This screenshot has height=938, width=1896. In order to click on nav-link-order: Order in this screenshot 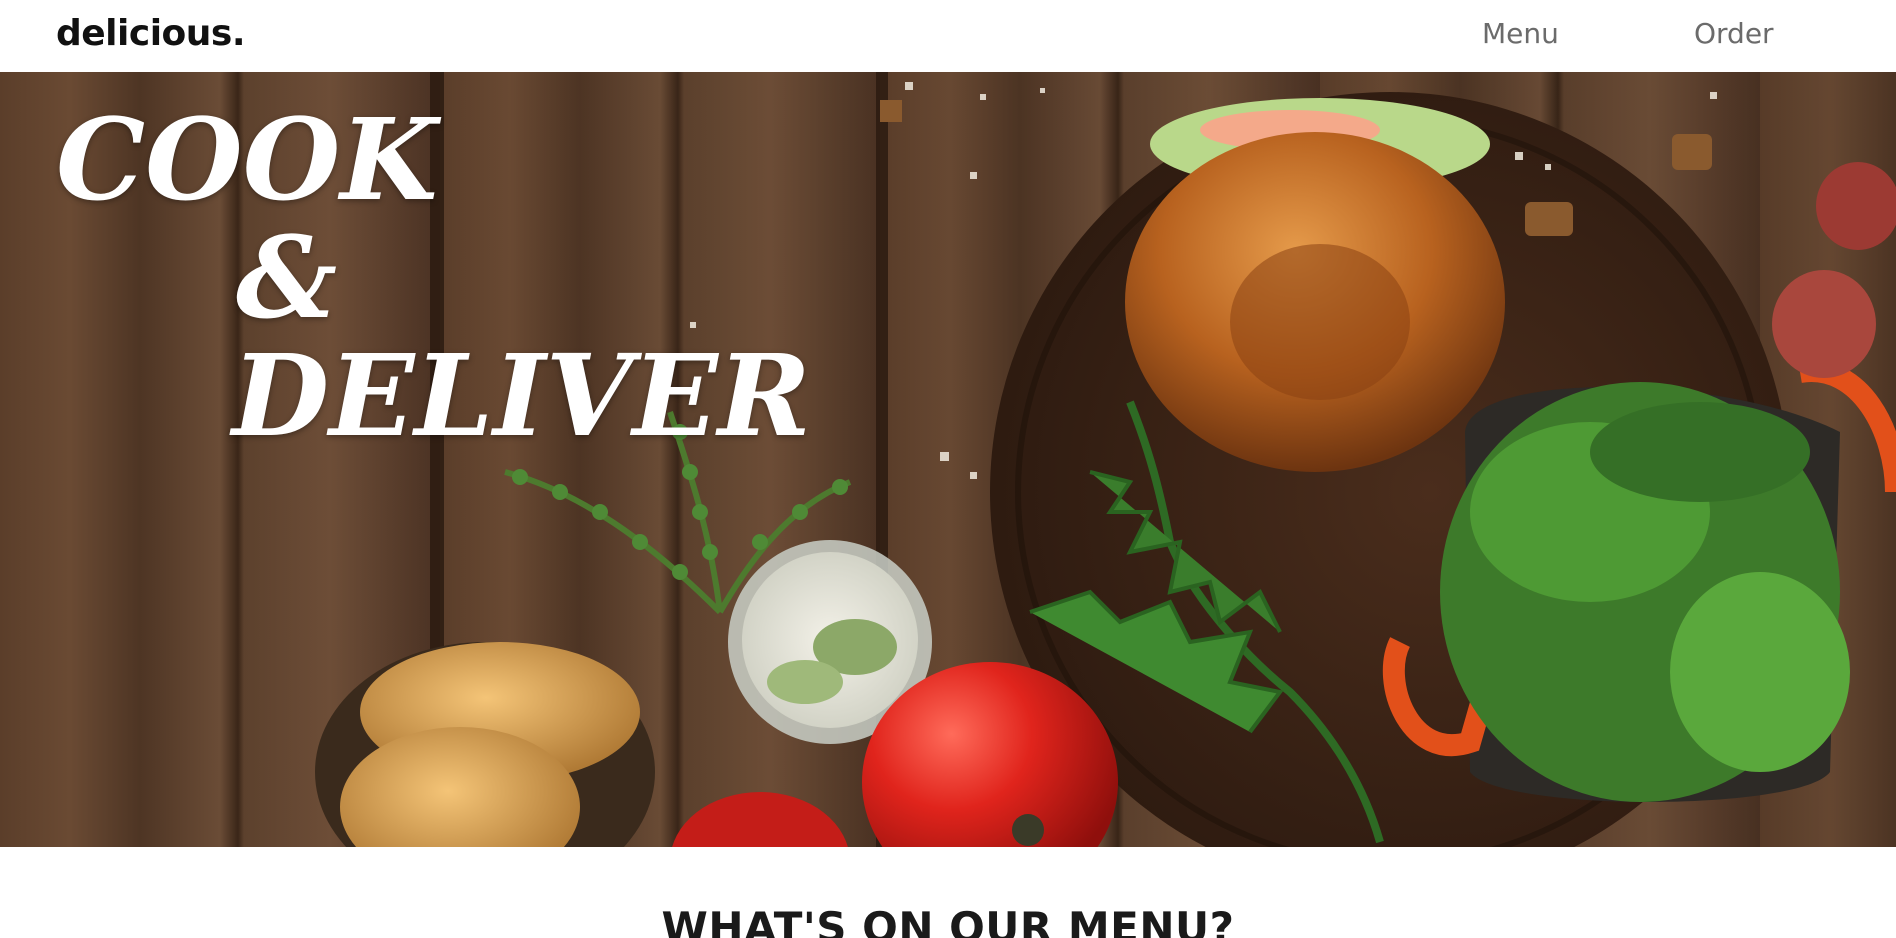, I will do `click(1734, 34)`.